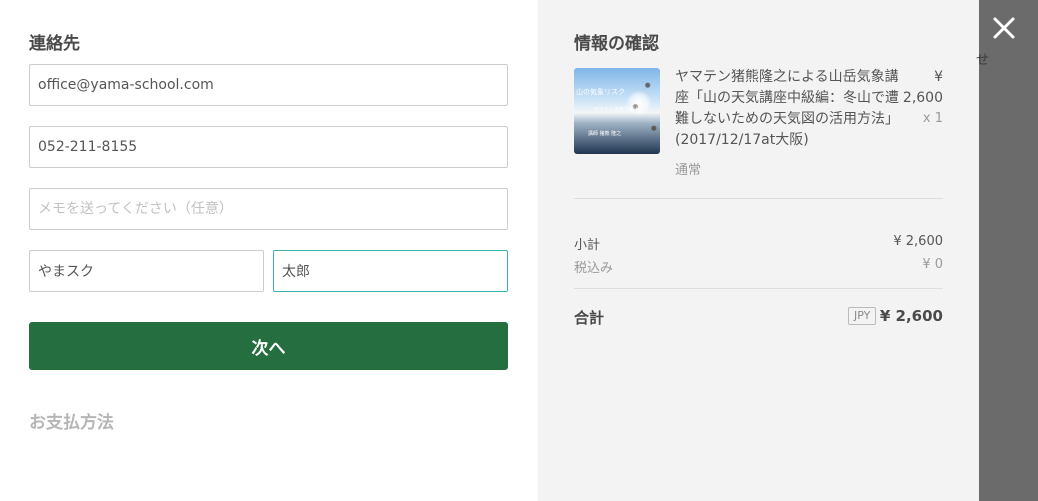 The height and width of the screenshot is (501, 1038). I want to click on thumbnail-title-text: 山の気象リスク, so click(600, 92).